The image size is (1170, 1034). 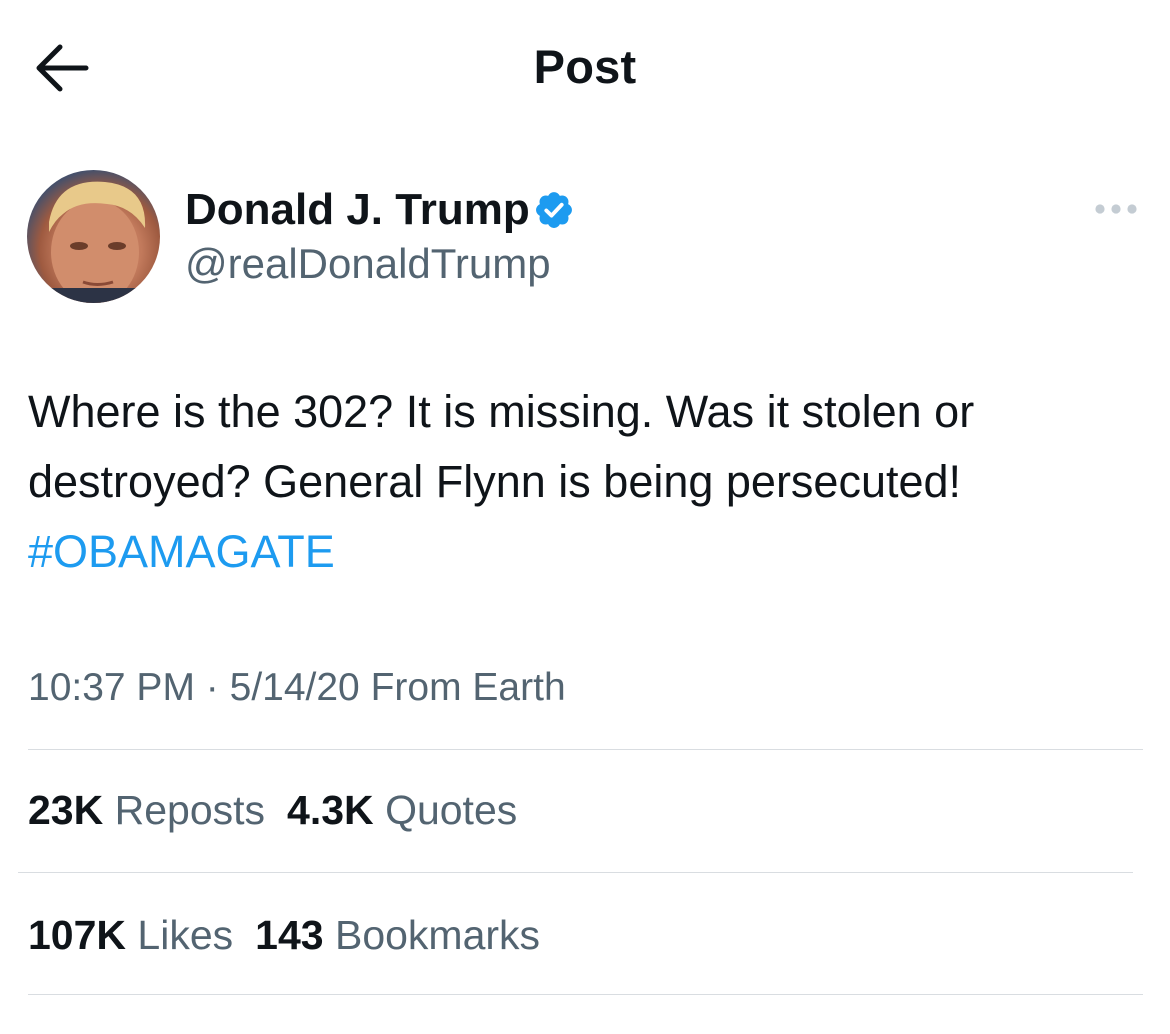 I want to click on quotes-stat: 4.3K Quotes, so click(x=402, y=810).